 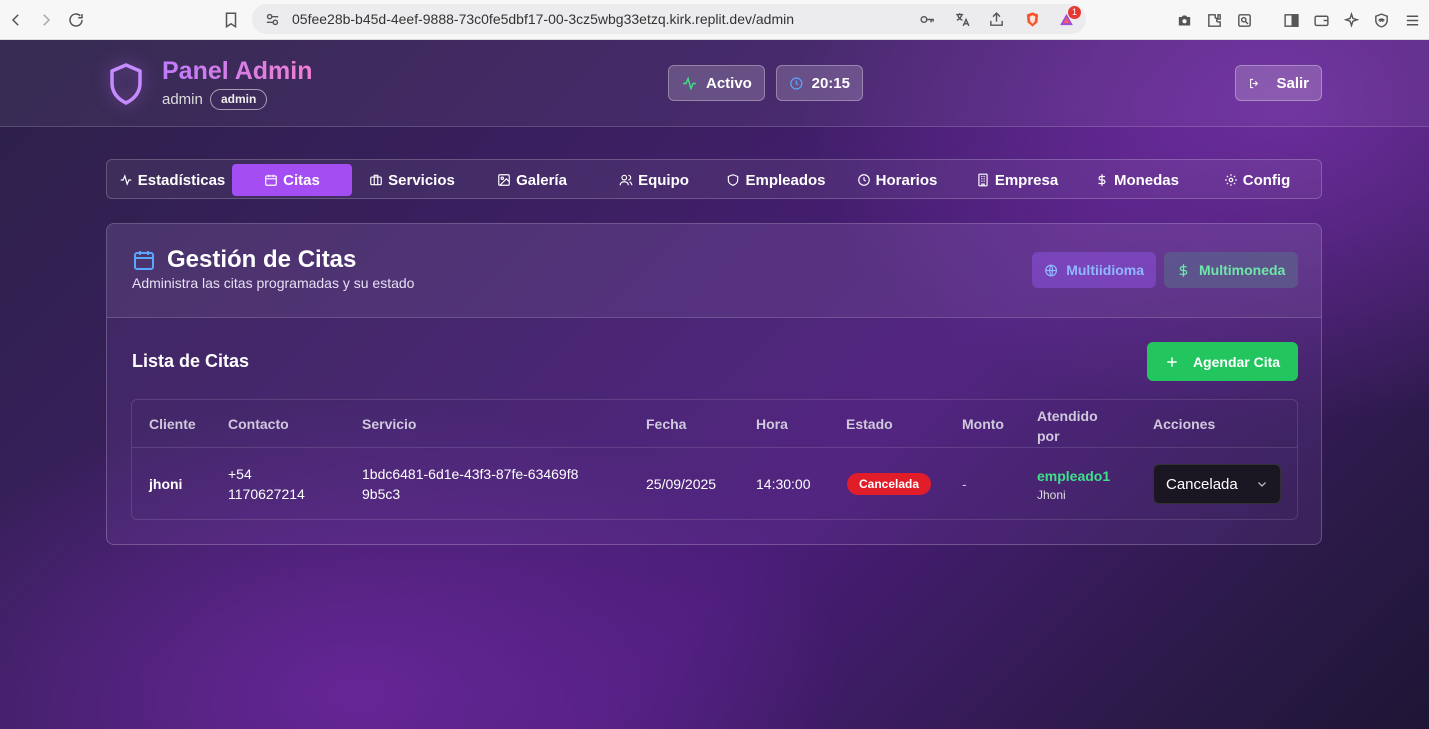 I want to click on employee-name: Jhoni, so click(x=1051, y=495).